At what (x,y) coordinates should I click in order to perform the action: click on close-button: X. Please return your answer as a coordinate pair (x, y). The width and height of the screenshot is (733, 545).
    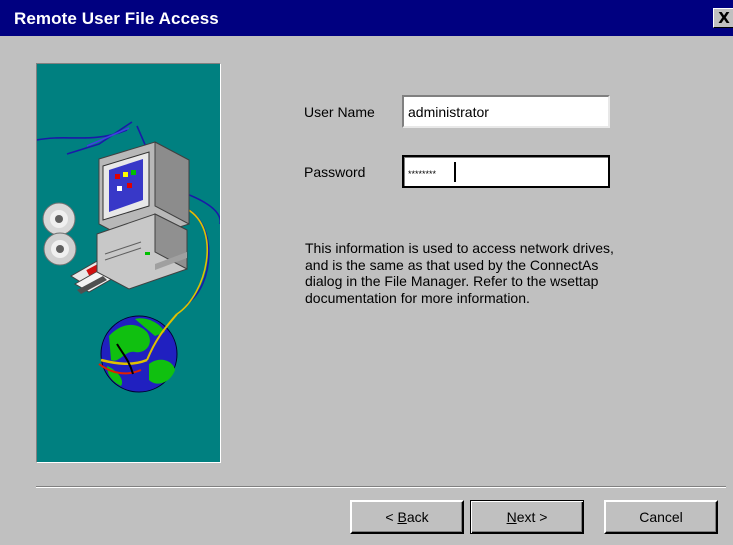
    Looking at the image, I should click on (723, 18).